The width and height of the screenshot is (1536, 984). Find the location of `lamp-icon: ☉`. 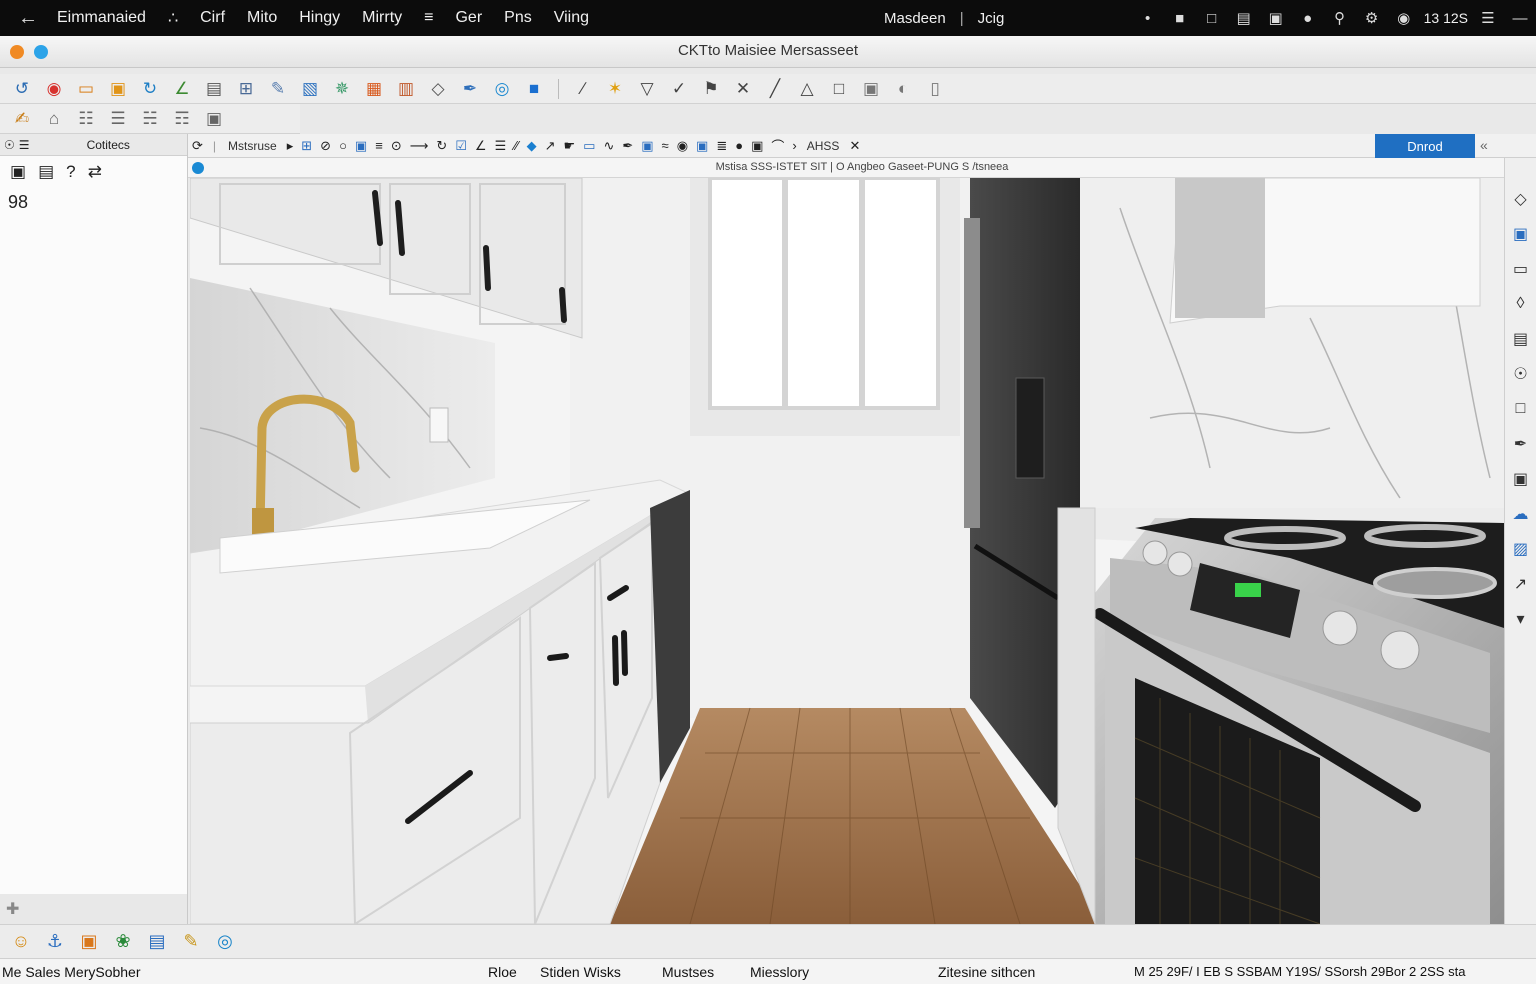

lamp-icon: ☉ is located at coordinates (1521, 374).